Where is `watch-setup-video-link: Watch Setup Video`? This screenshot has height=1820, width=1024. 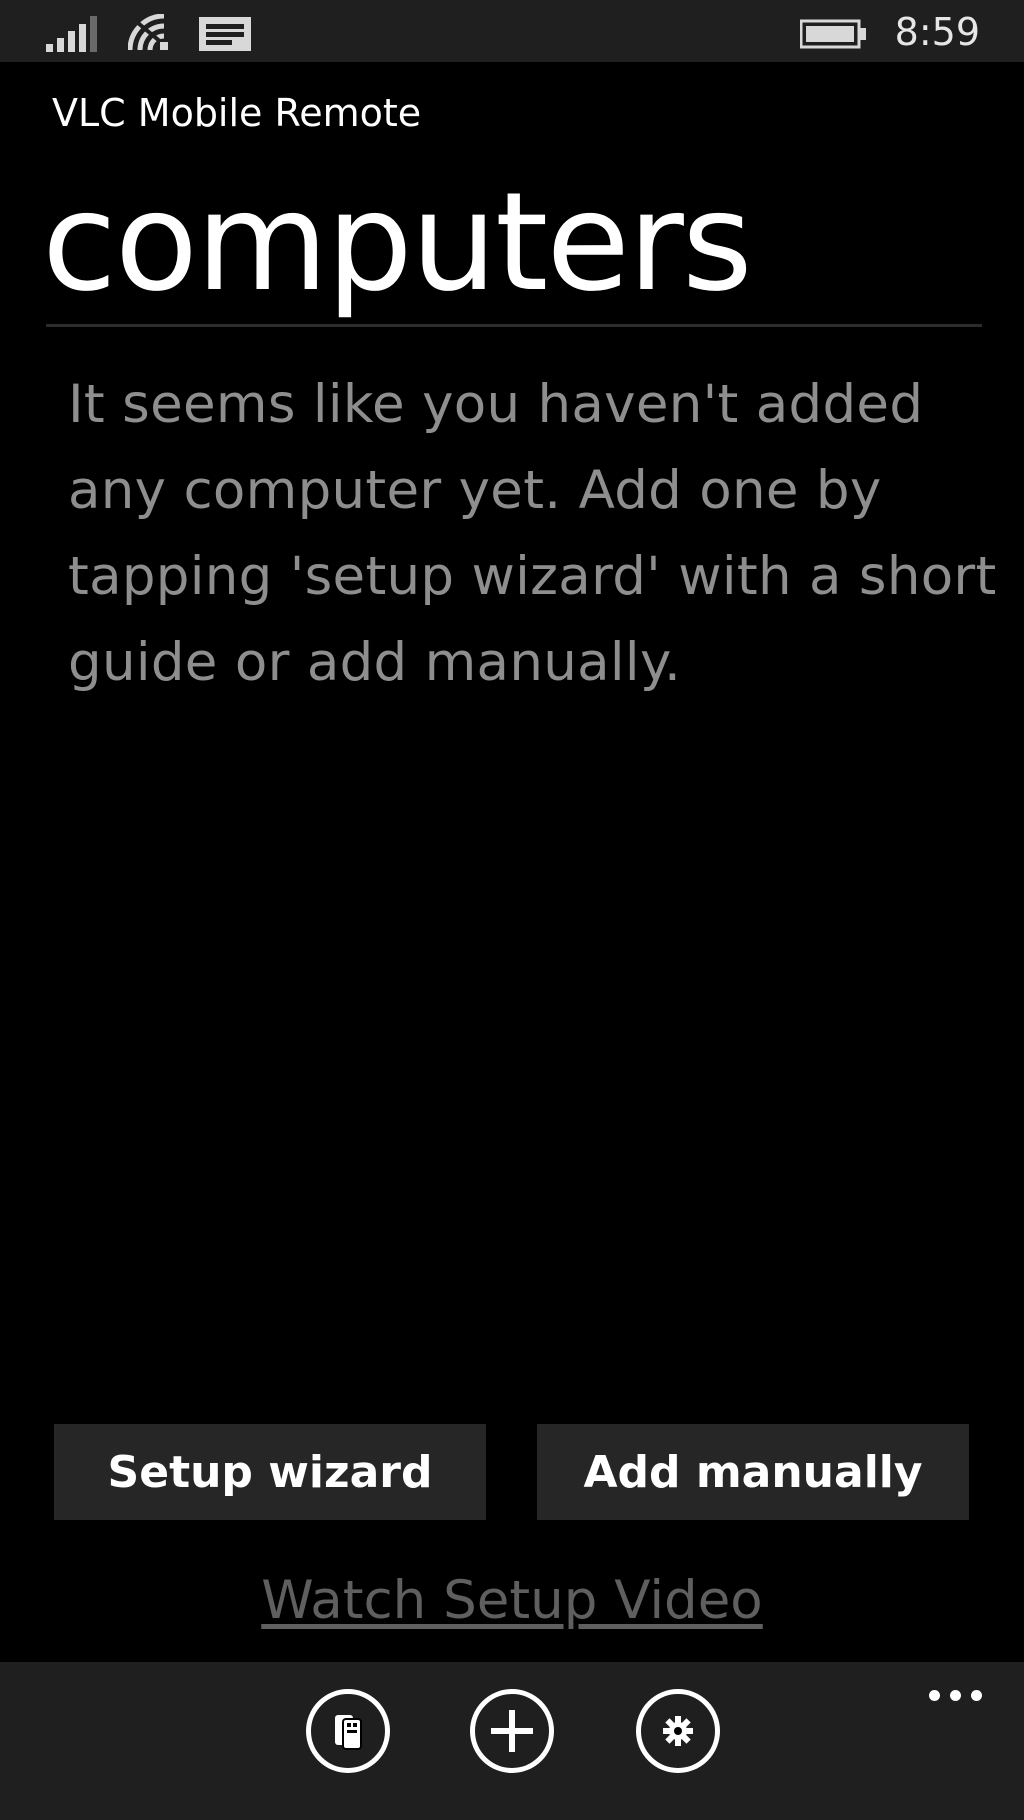
watch-setup-video-link: Watch Setup Video is located at coordinates (512, 1601).